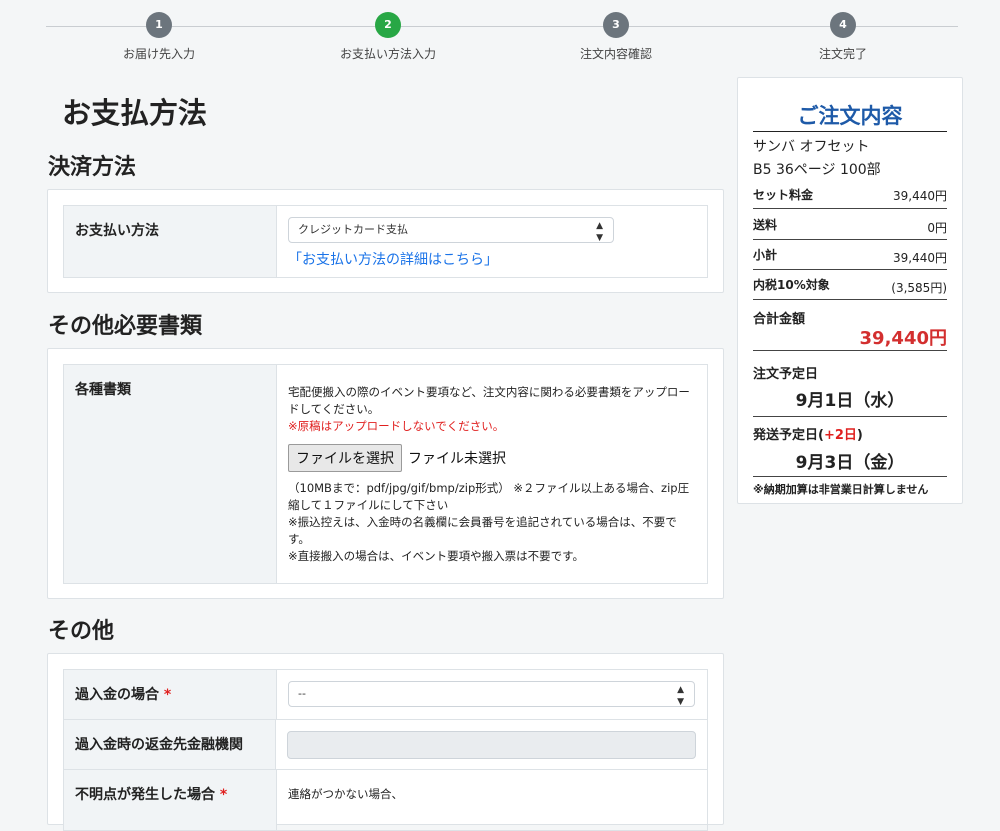  I want to click on payment-method-label: お支払い方法, so click(170, 241).